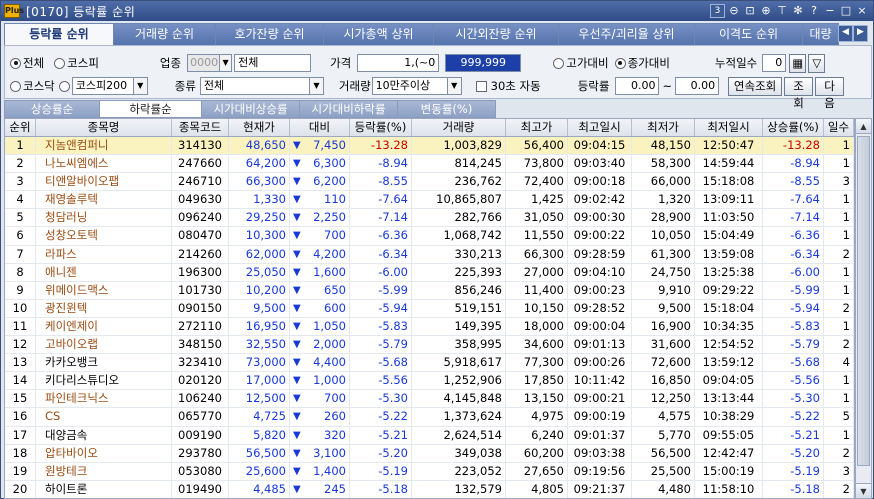 The width and height of the screenshot is (874, 499). I want to click on maximize-icon: □, so click(846, 11).